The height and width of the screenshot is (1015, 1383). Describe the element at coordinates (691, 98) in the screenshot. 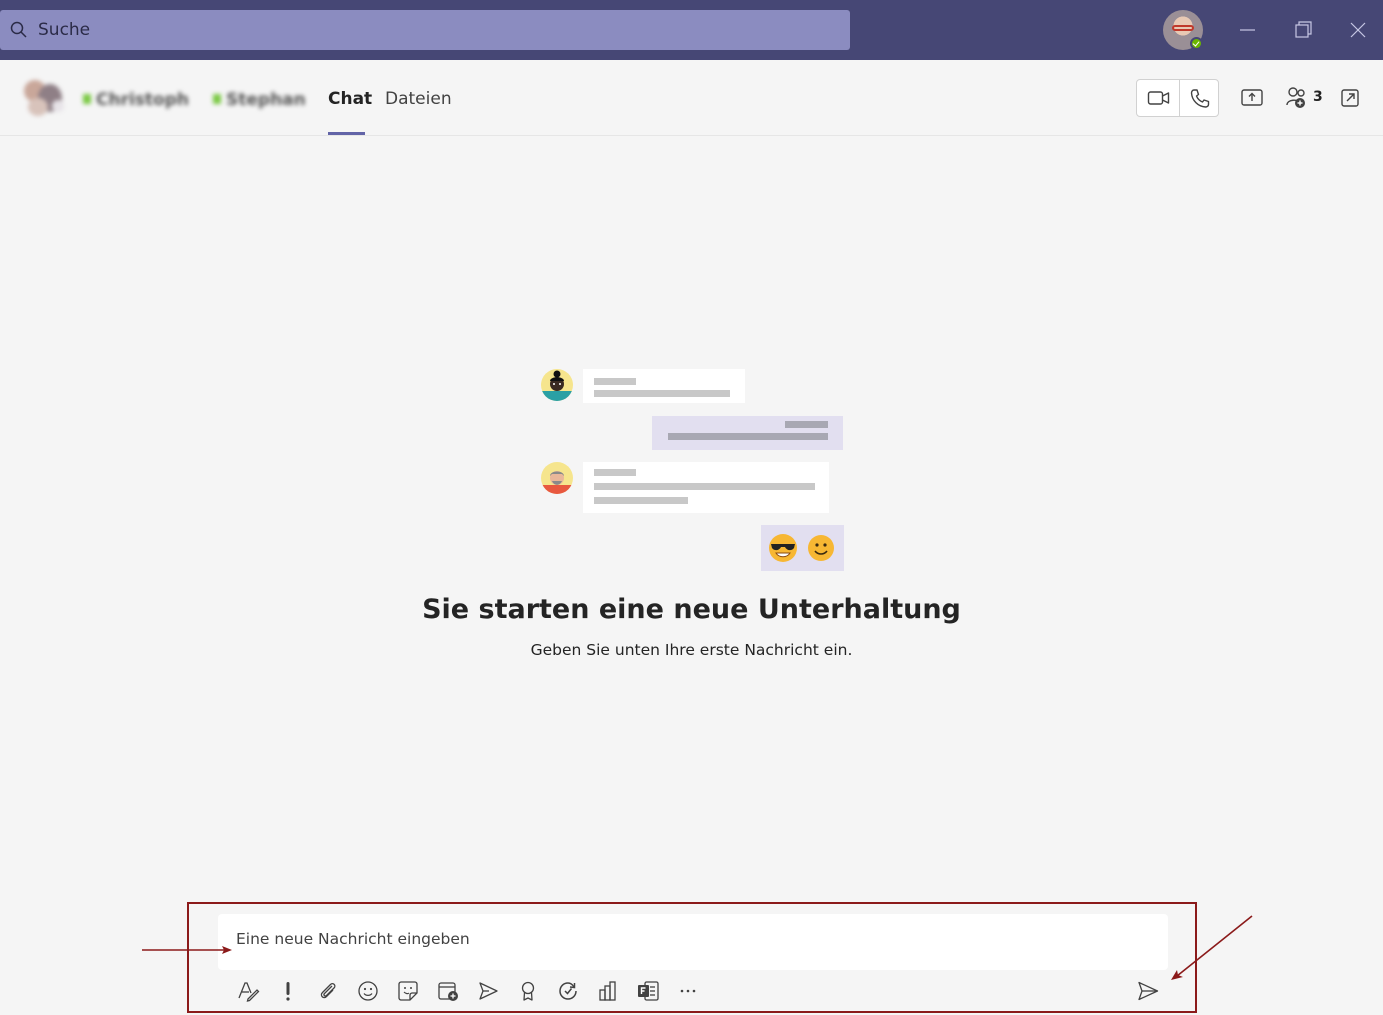

I see `chat-header: Christoph Stephan Chat Dateien 3` at that location.